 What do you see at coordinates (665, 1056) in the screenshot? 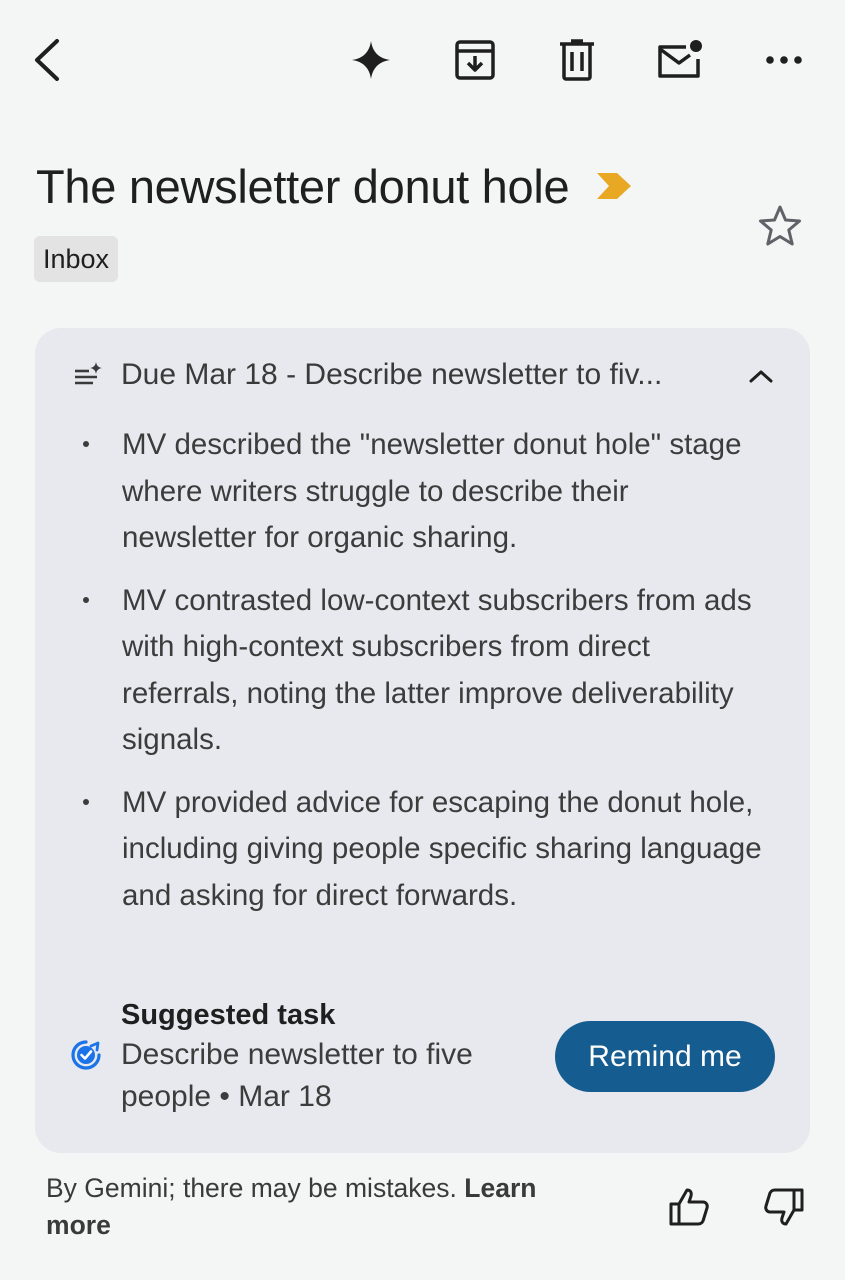
I see `remind-me-button: Remind me` at bounding box center [665, 1056].